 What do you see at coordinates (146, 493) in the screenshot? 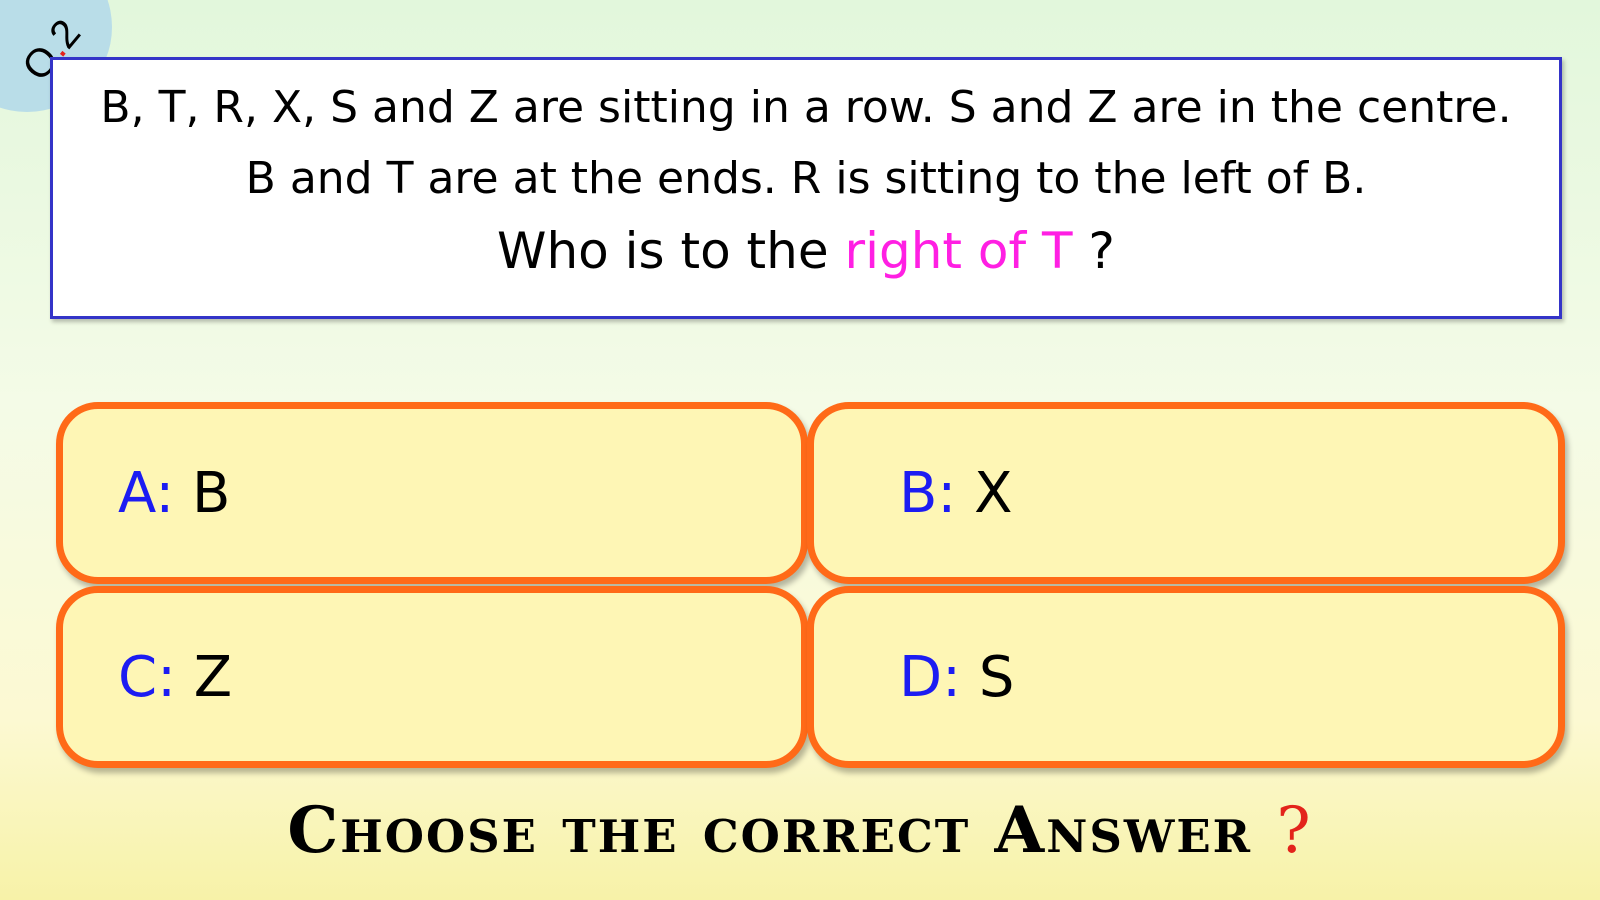
I see `option-a-letter: A:` at bounding box center [146, 493].